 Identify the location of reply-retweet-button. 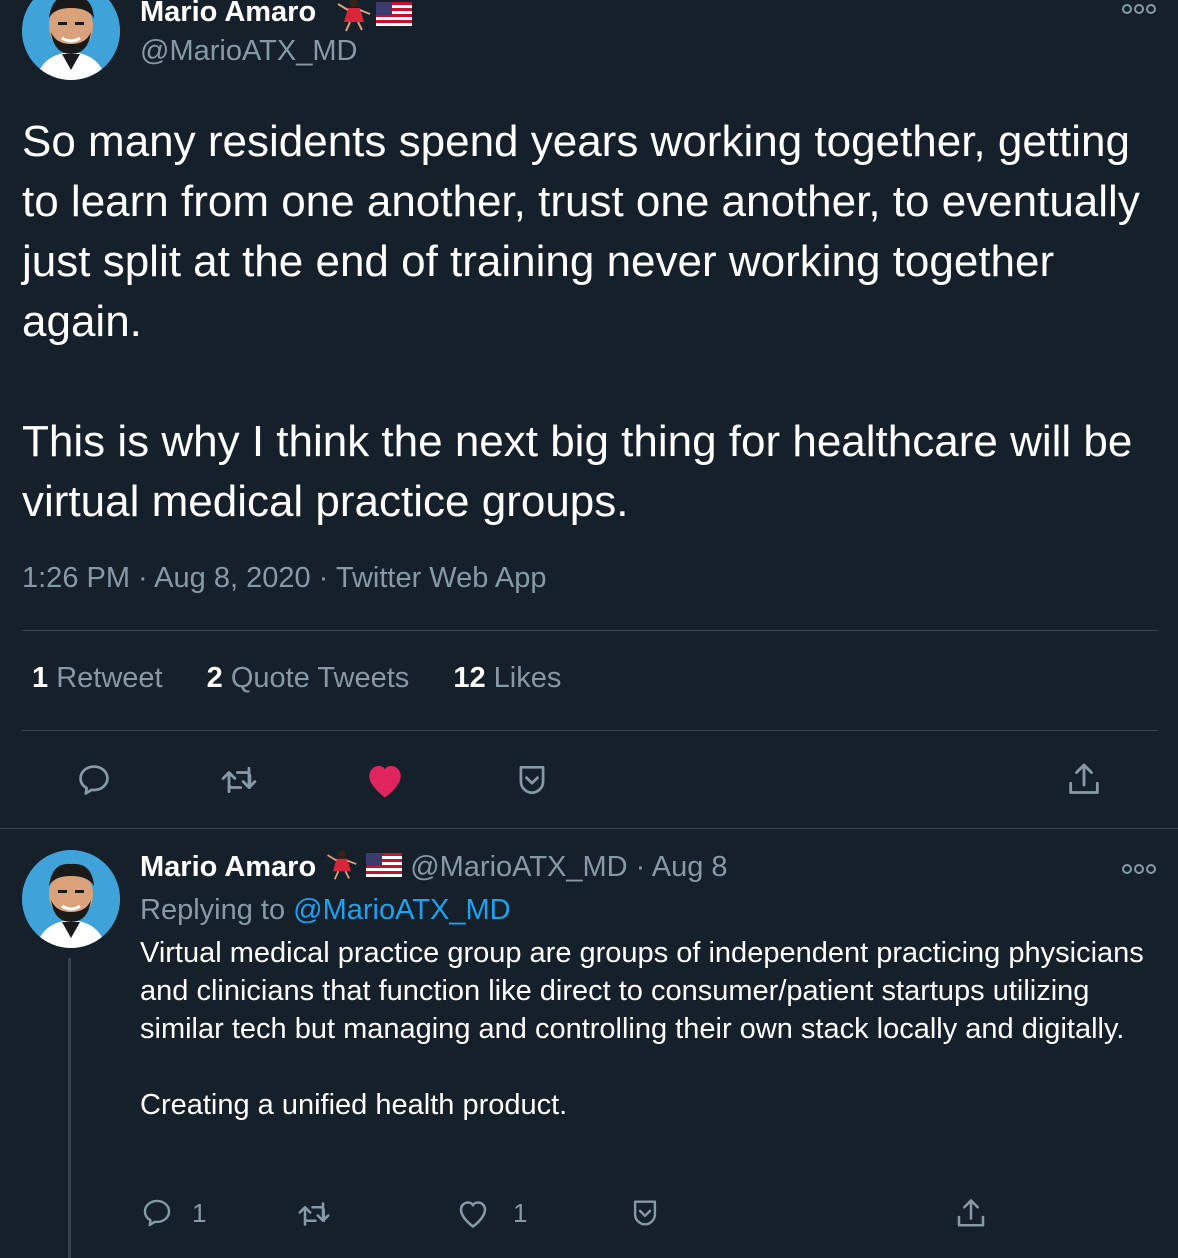
(314, 1216).